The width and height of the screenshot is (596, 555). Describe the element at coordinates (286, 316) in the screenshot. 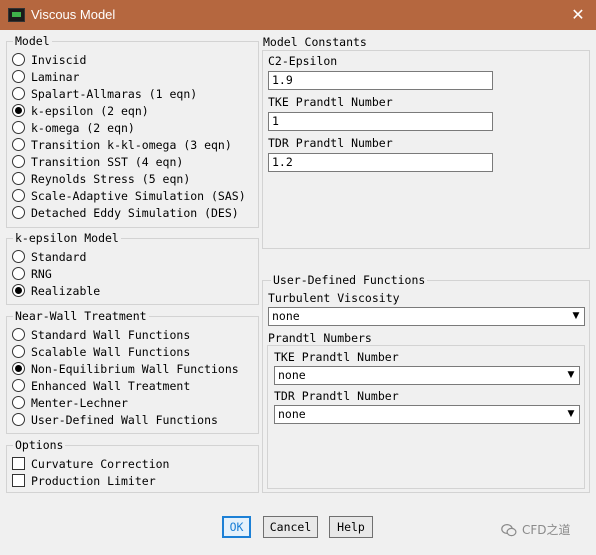

I see `turbulent-viscosity-value: none` at that location.